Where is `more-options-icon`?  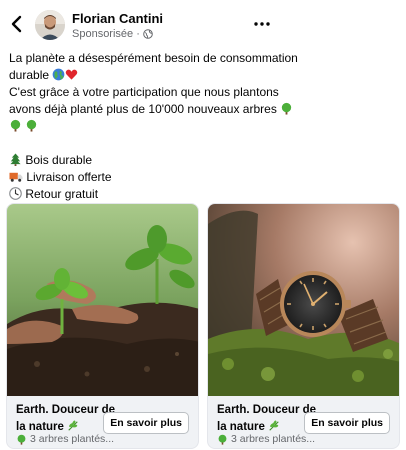
more-options-icon is located at coordinates (262, 24).